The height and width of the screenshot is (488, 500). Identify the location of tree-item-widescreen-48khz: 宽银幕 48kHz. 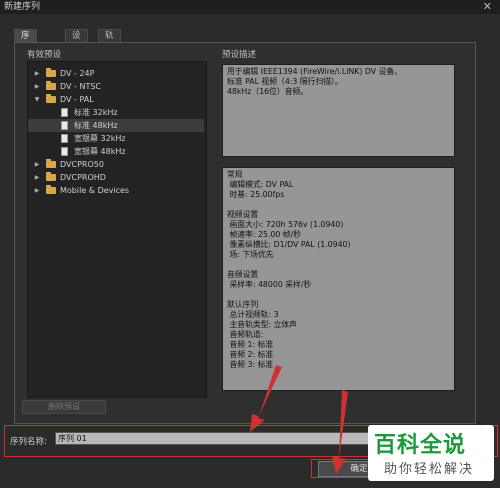
(116, 151).